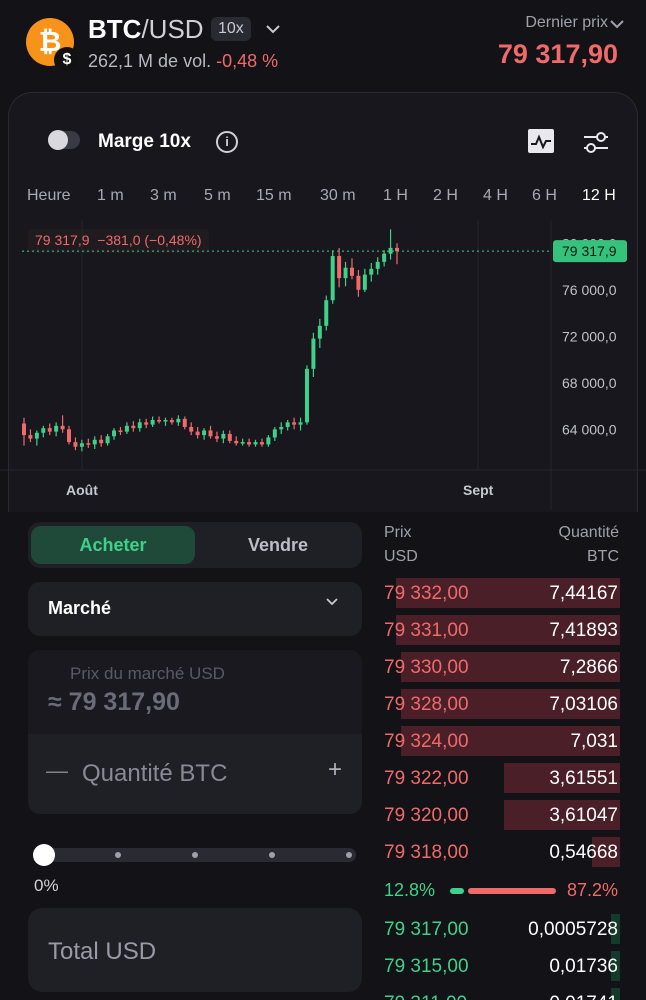  What do you see at coordinates (231, 29) in the screenshot?
I see `leverage-badge: 10x` at bounding box center [231, 29].